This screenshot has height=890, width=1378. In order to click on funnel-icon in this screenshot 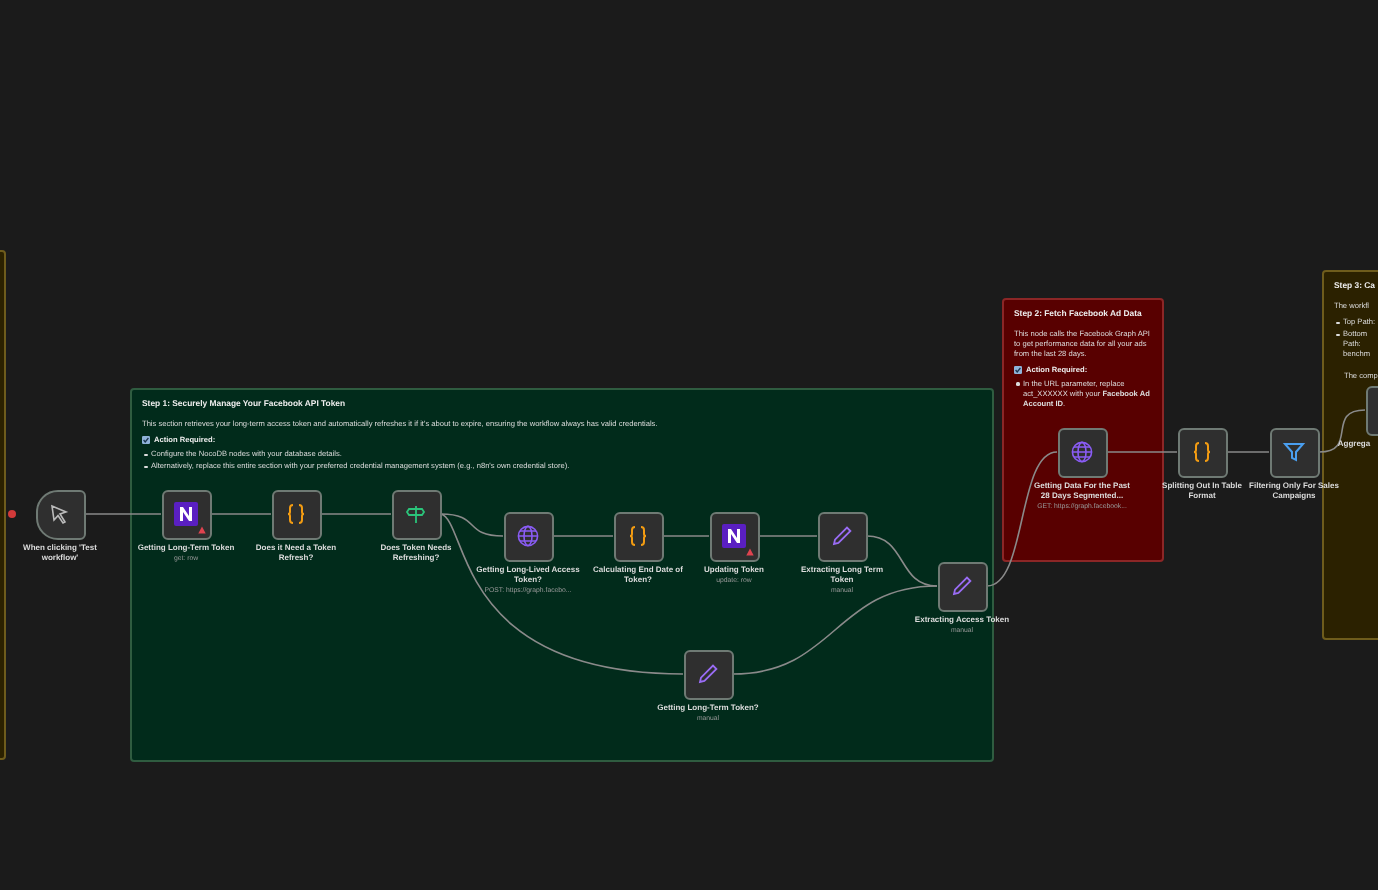, I will do `click(1294, 452)`.